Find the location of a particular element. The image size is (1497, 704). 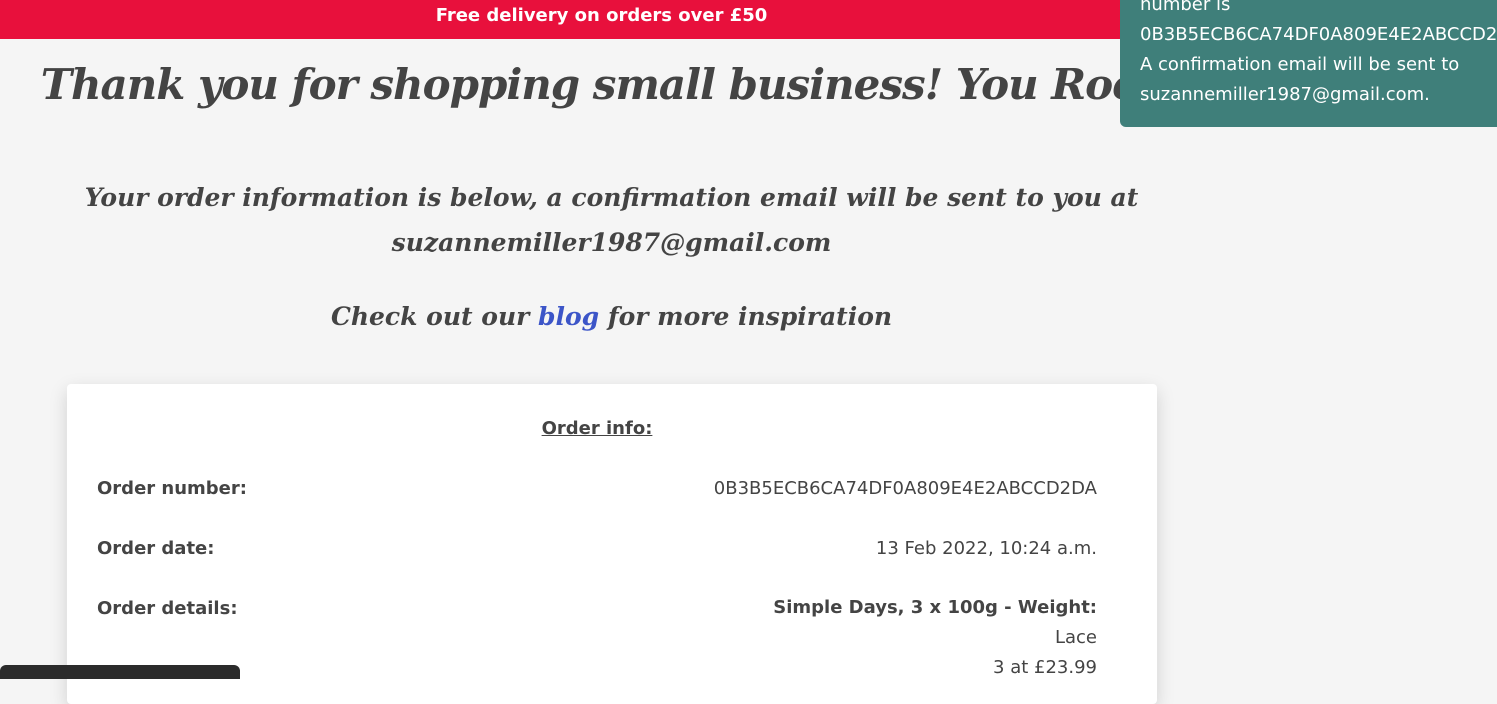

toast-line-3: A confirmation email will be sent to is located at coordinates (1300, 64).